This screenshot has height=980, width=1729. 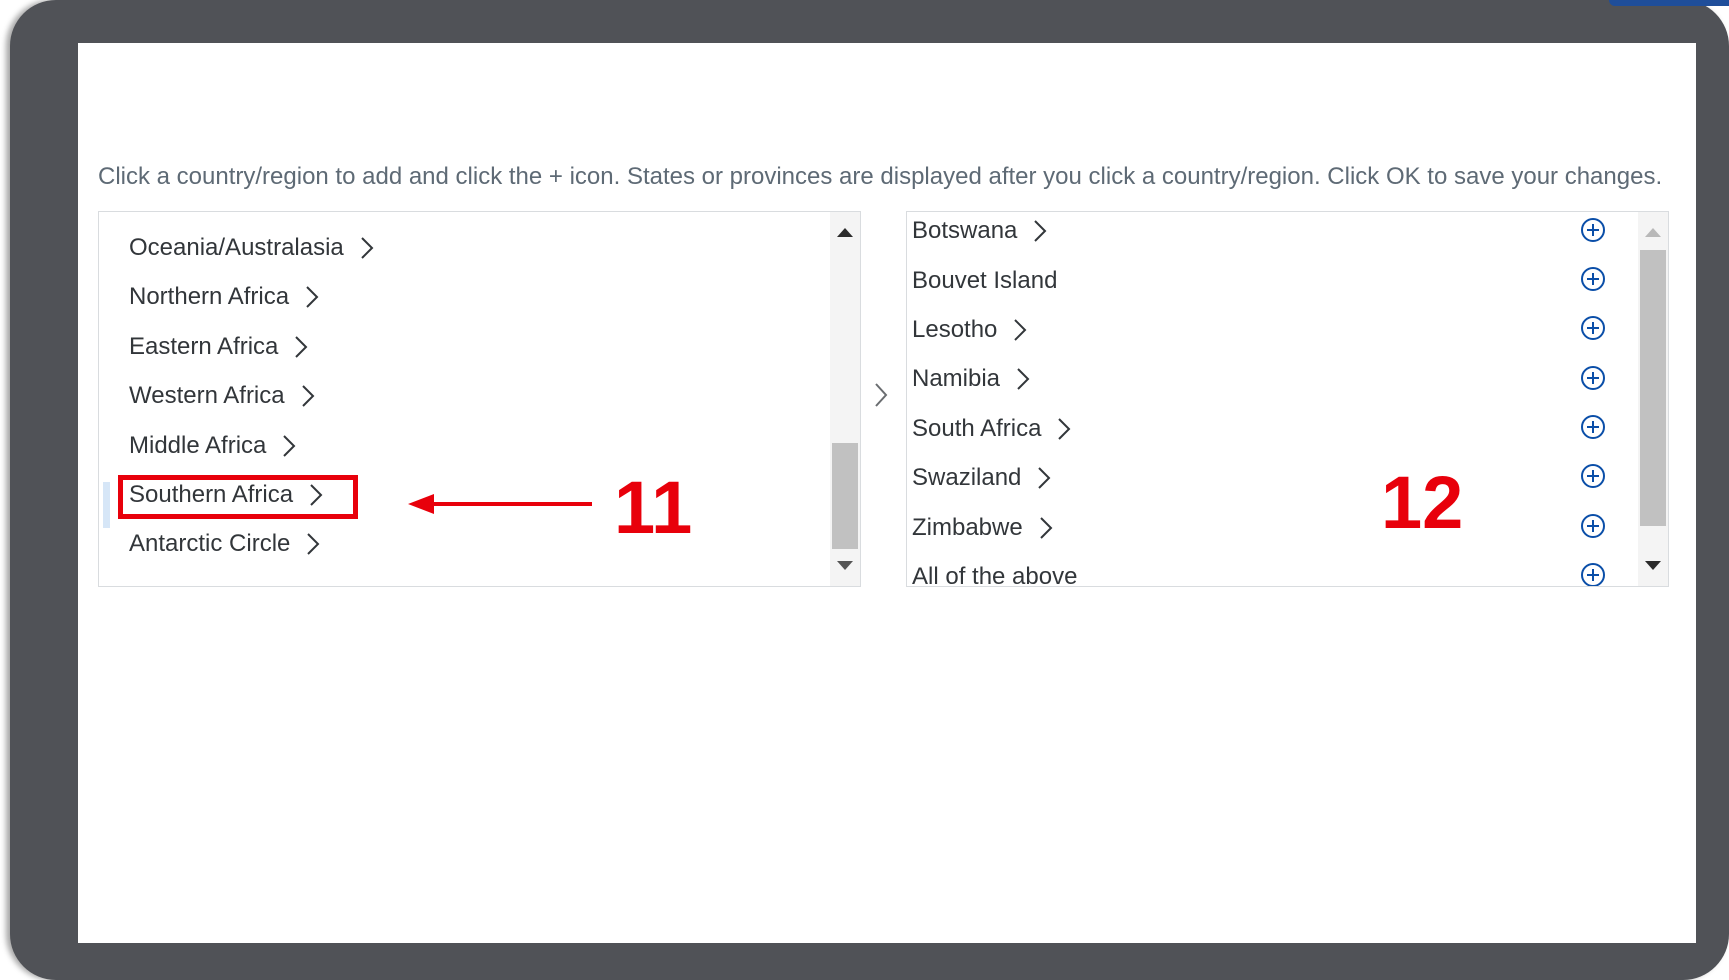 I want to click on corner-accent, so click(x=1669, y=3).